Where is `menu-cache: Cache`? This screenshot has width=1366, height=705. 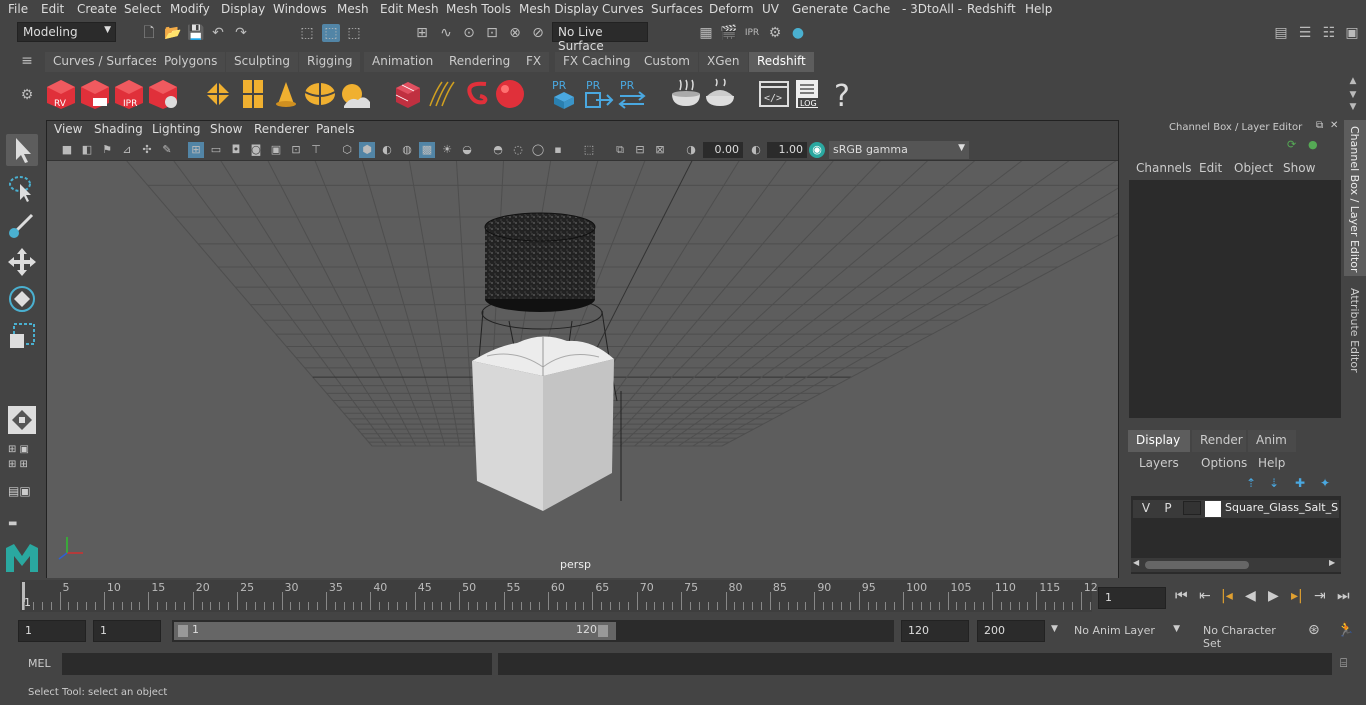
menu-cache: Cache is located at coordinates (871, 9).